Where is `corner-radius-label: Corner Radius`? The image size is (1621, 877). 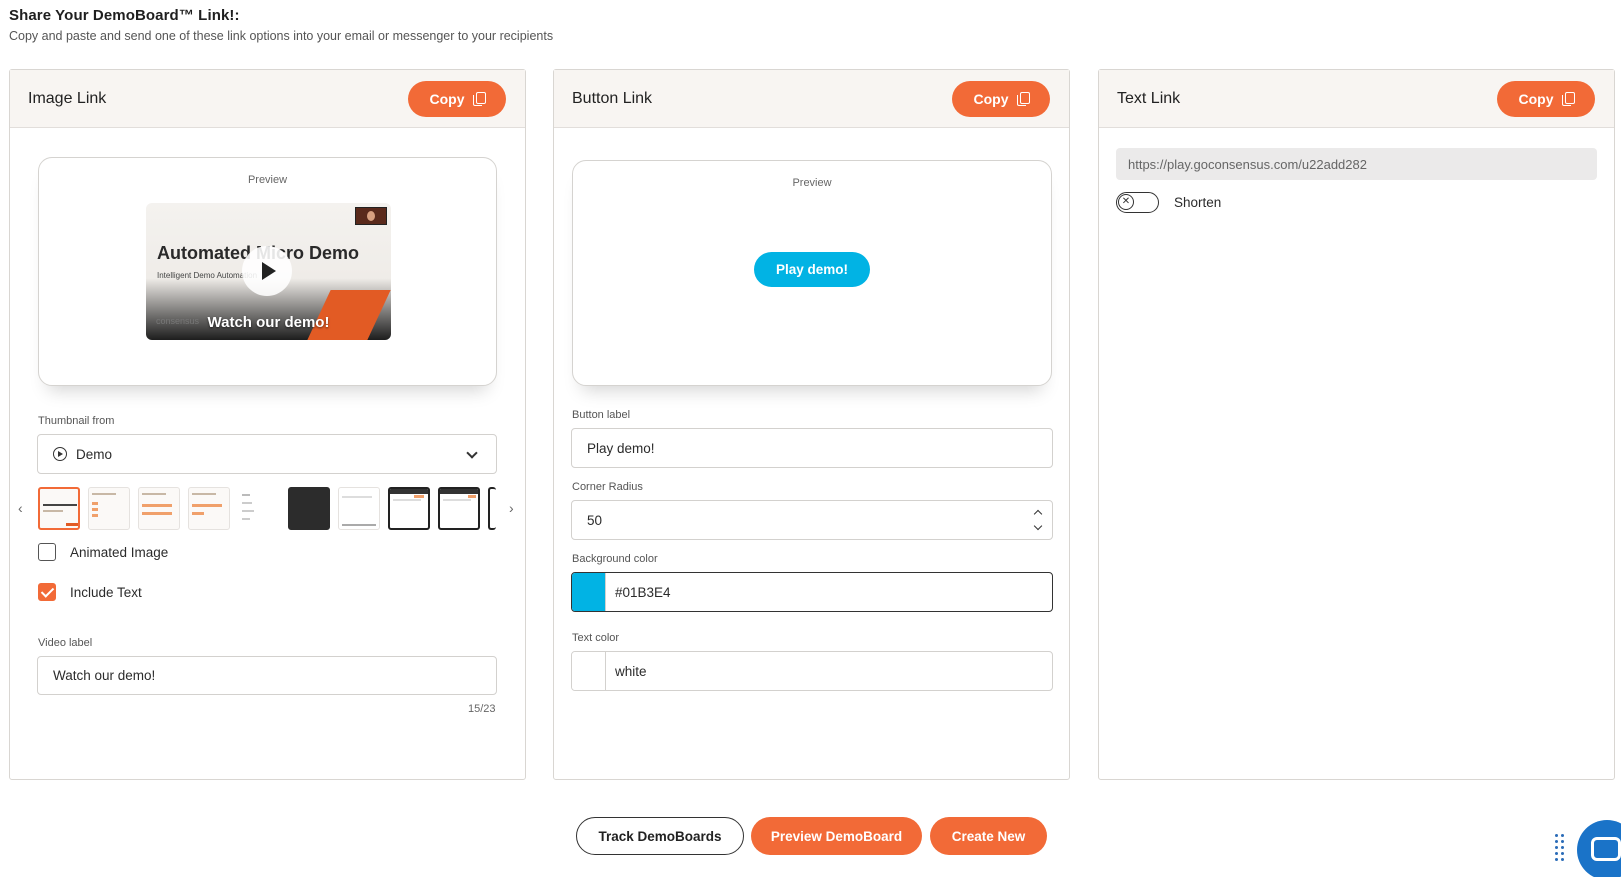 corner-radius-label: Corner Radius is located at coordinates (607, 487).